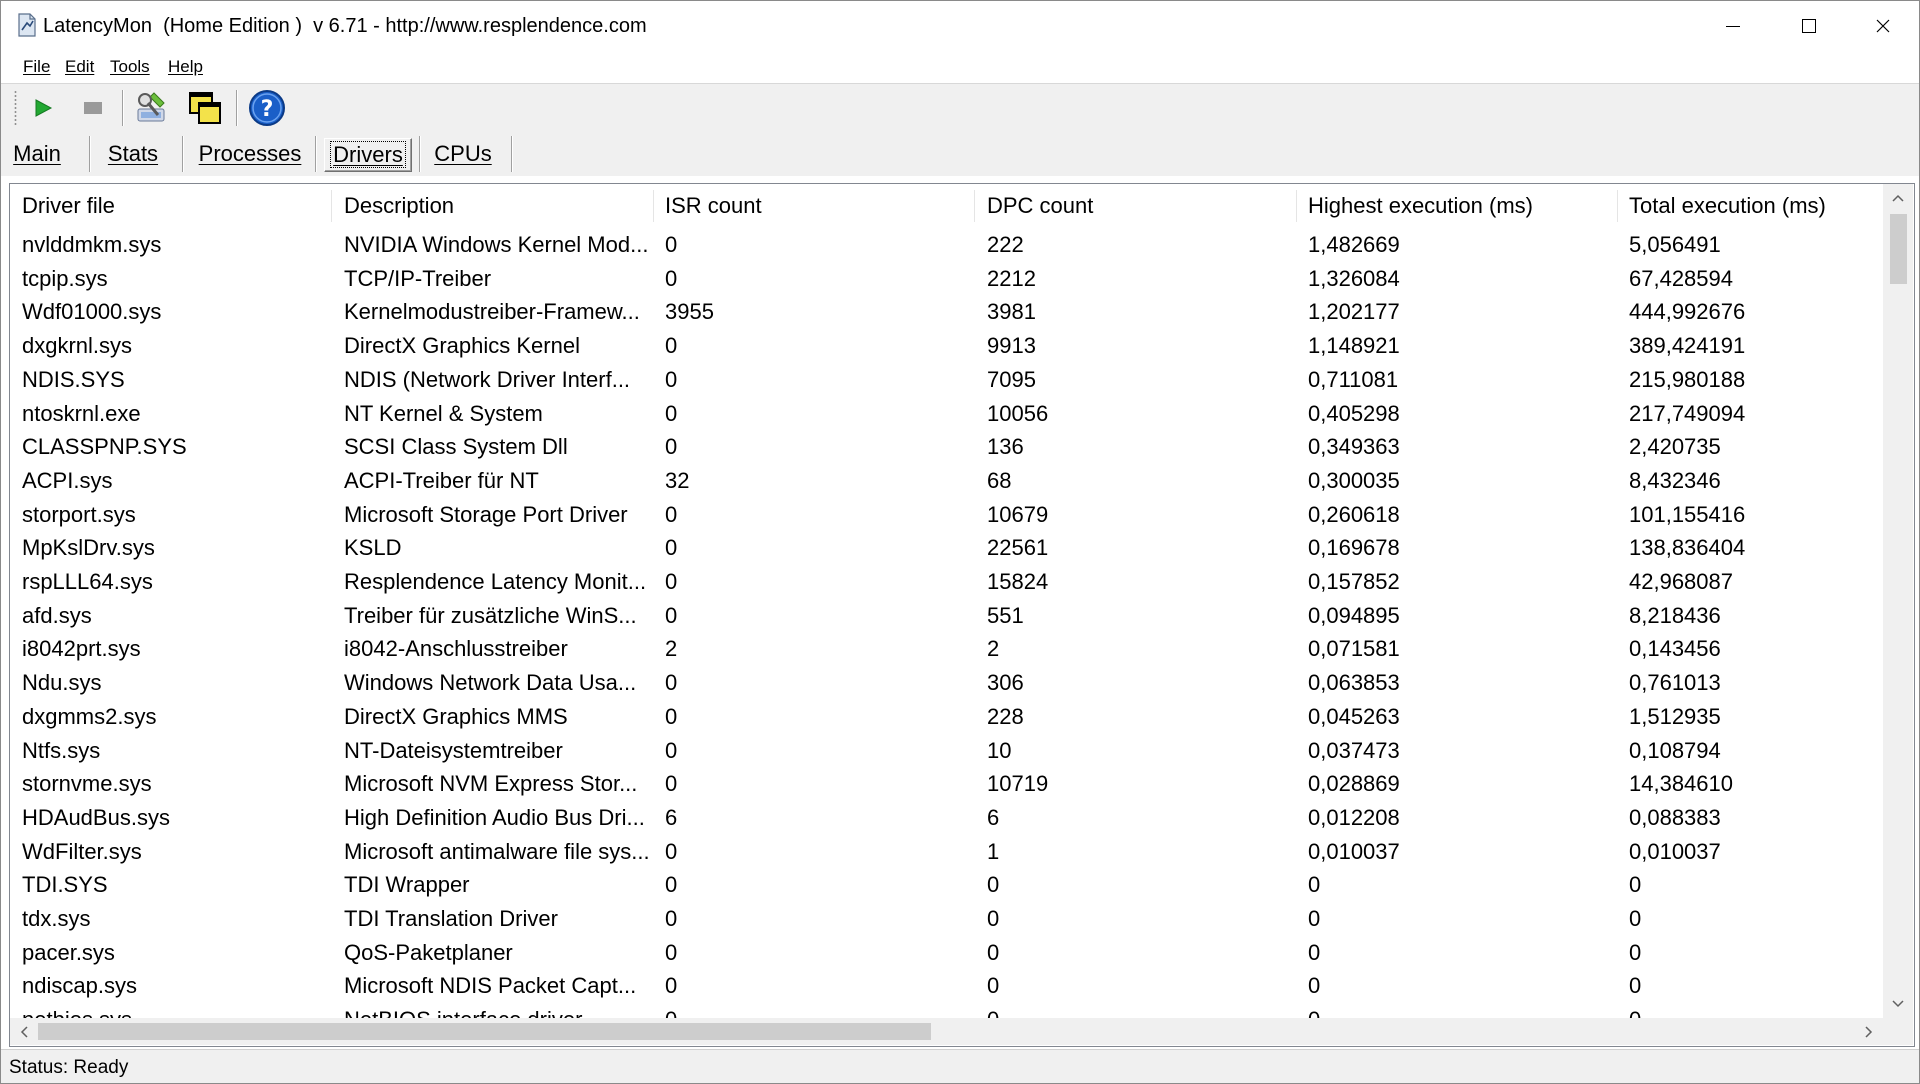  What do you see at coordinates (993, 986) in the screenshot?
I see `cell-dpc-count: 0` at bounding box center [993, 986].